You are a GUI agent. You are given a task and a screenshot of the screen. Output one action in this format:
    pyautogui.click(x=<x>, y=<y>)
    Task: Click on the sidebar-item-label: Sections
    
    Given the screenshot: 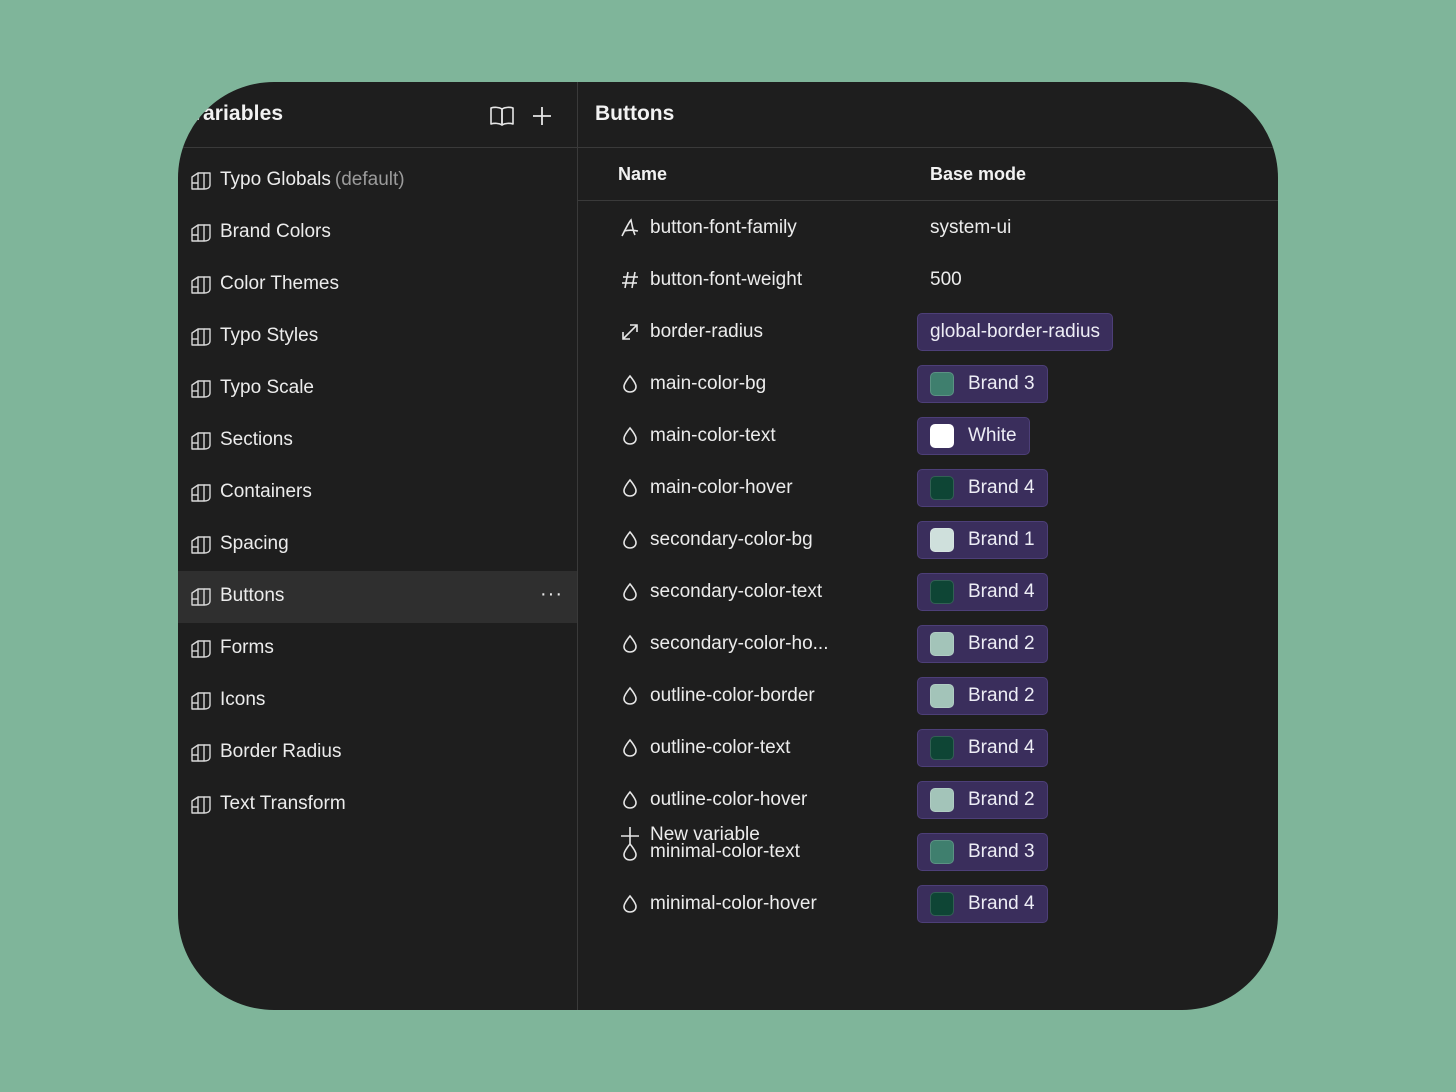 What is the action you would take?
    pyautogui.click(x=256, y=439)
    